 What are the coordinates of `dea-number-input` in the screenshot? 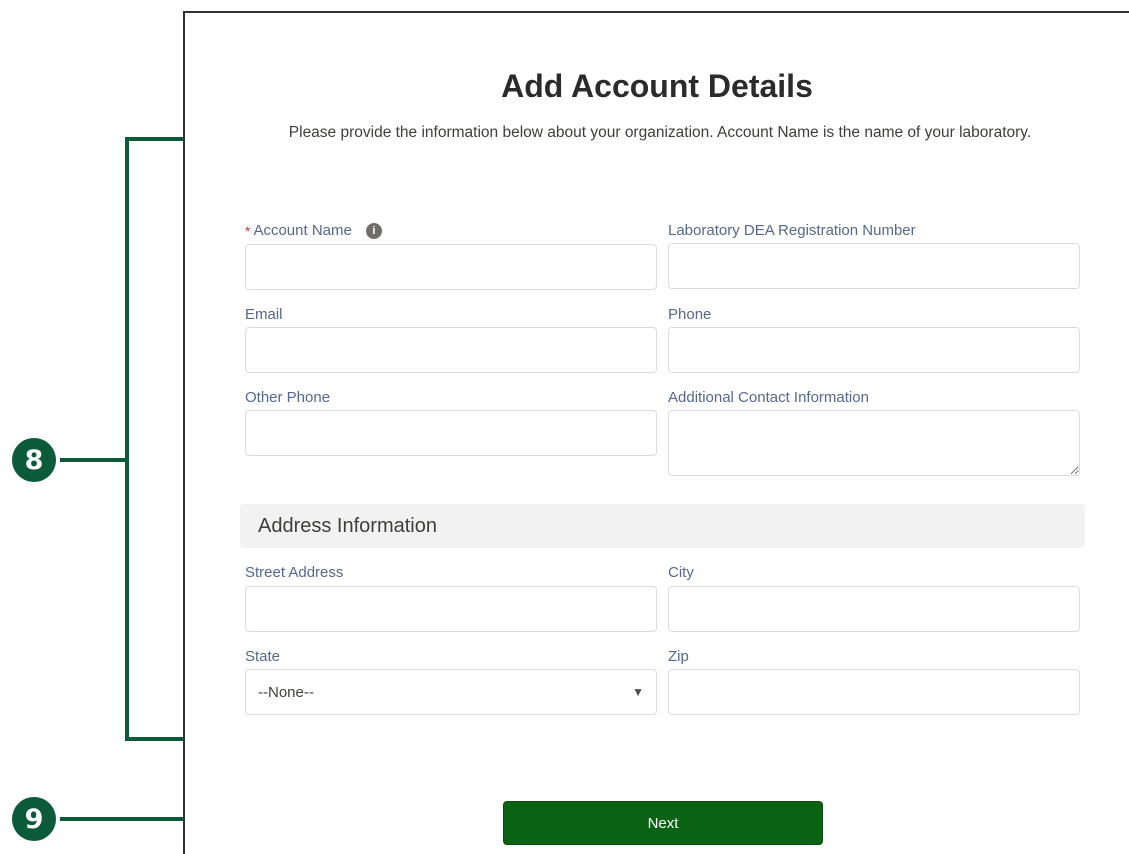 It's located at (874, 266).